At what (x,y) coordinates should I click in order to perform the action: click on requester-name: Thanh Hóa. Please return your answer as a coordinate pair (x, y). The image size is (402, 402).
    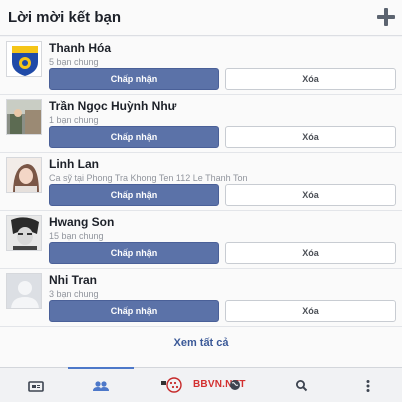
    Looking at the image, I should click on (80, 48).